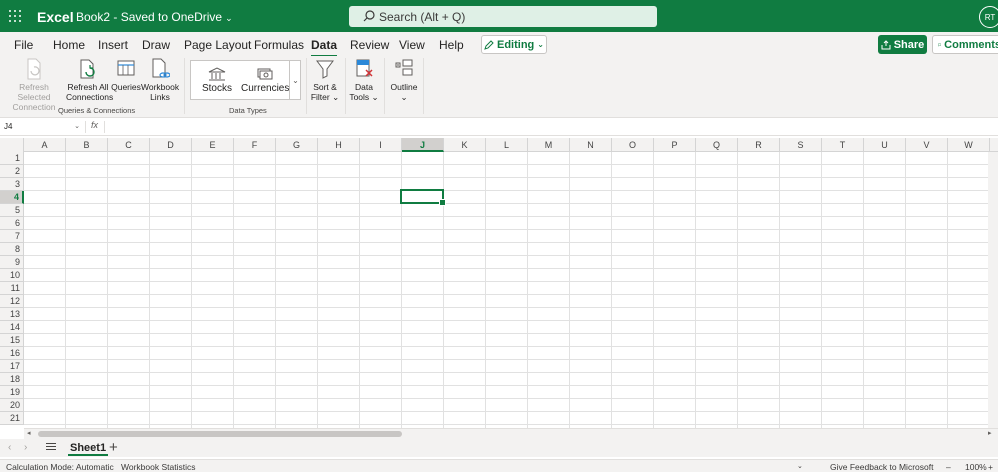  Describe the element at coordinates (12, 171) in the screenshot. I see `row-header: 2` at that location.